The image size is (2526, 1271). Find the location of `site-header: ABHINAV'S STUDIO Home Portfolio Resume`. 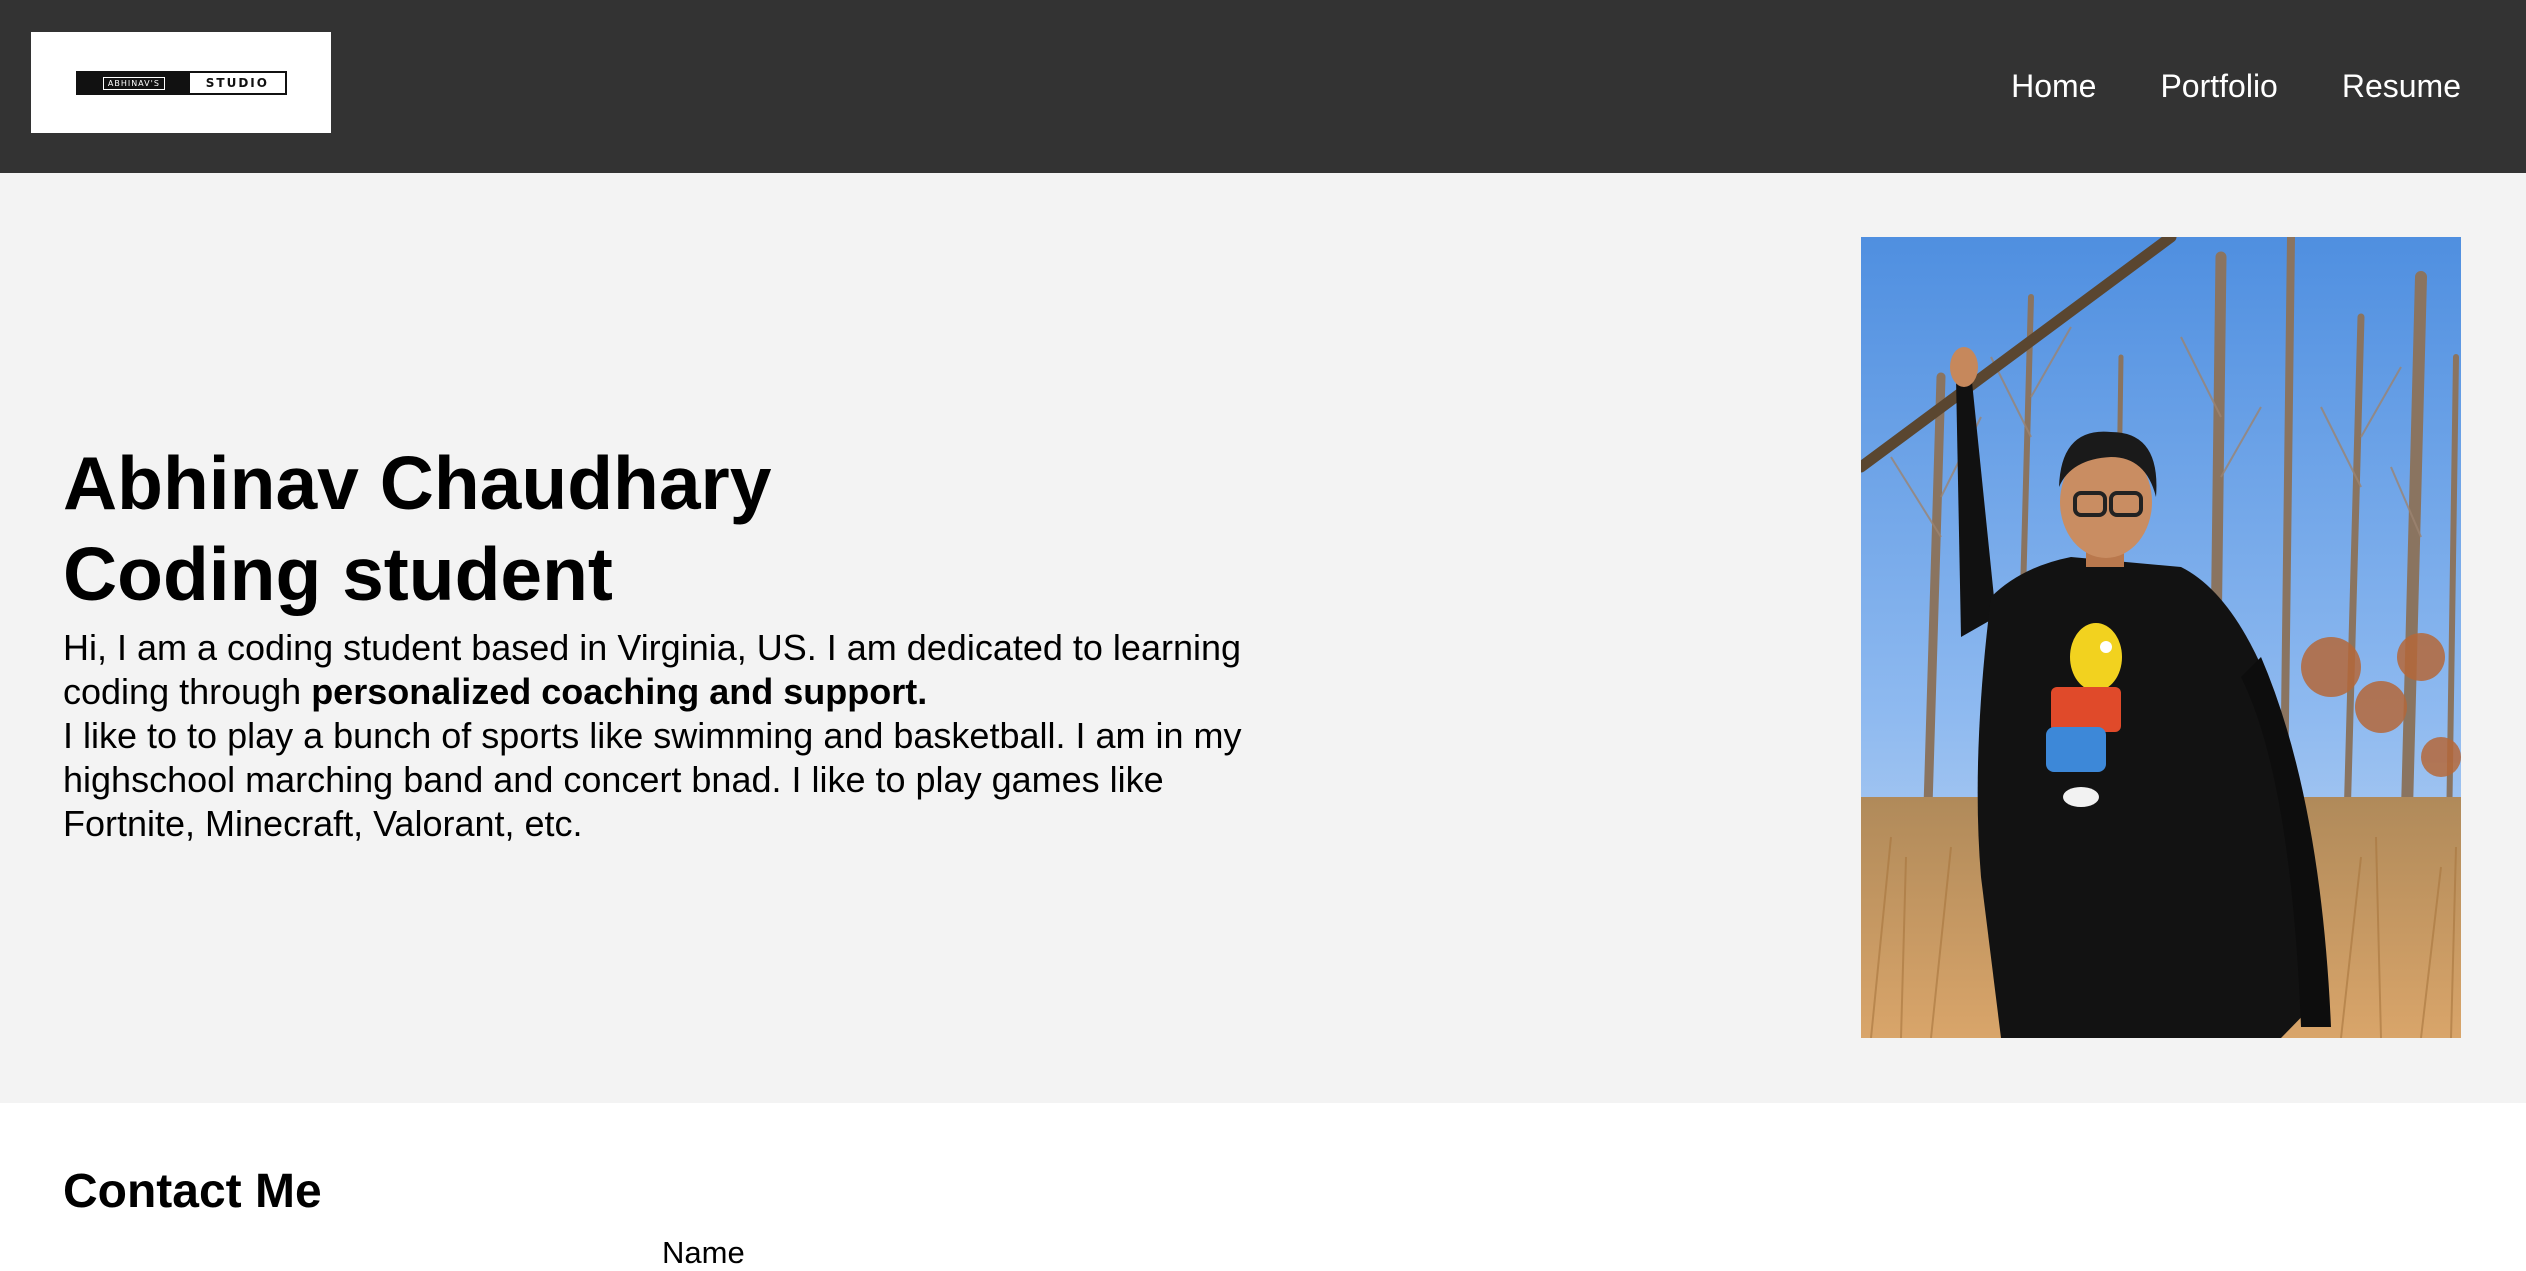

site-header: ABHINAV'S STUDIO Home Portfolio Resume is located at coordinates (1263, 86).